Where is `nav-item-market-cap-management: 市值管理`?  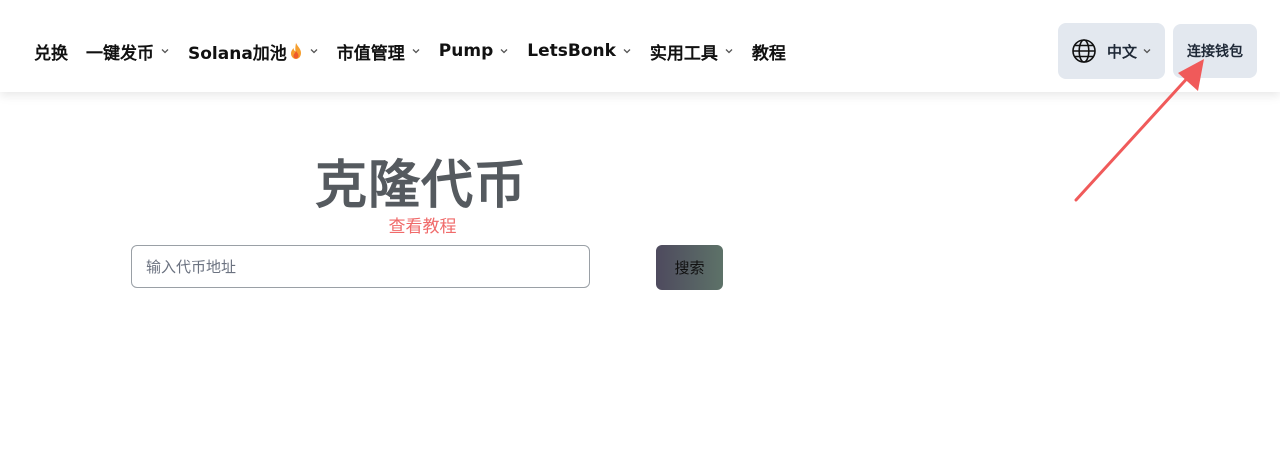 nav-item-market-cap-management: 市值管理 is located at coordinates (379, 51).